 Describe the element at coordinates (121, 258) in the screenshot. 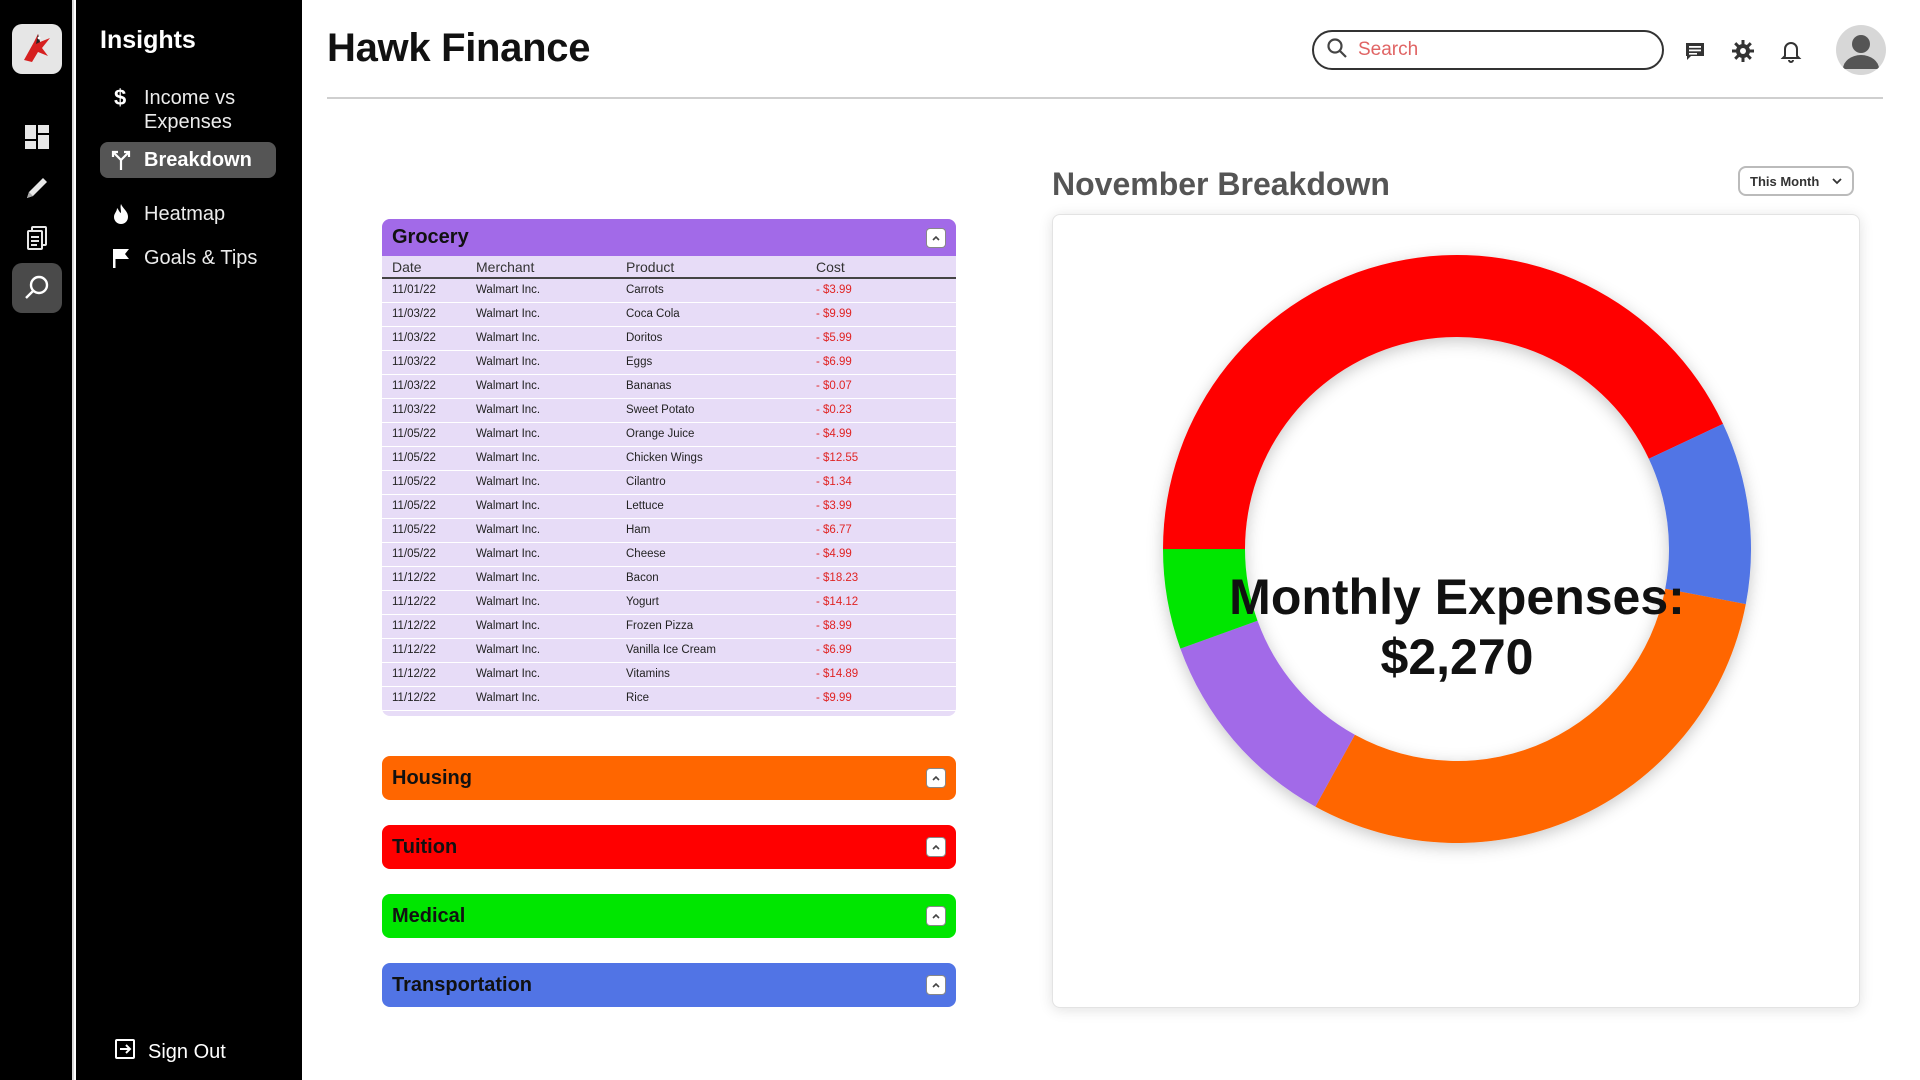

I see `flag-icon` at that location.